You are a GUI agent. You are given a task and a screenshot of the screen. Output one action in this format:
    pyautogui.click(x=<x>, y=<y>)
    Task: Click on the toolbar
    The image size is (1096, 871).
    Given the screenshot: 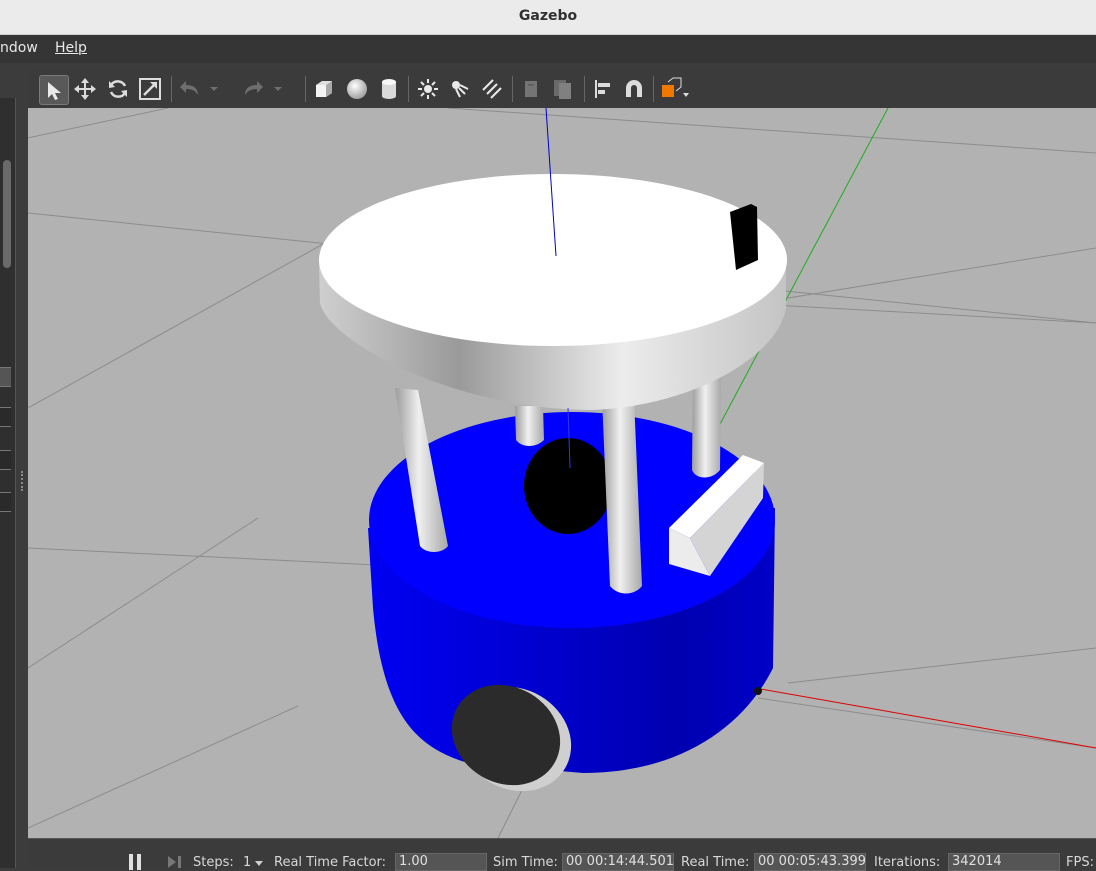 What is the action you would take?
    pyautogui.click(x=562, y=89)
    